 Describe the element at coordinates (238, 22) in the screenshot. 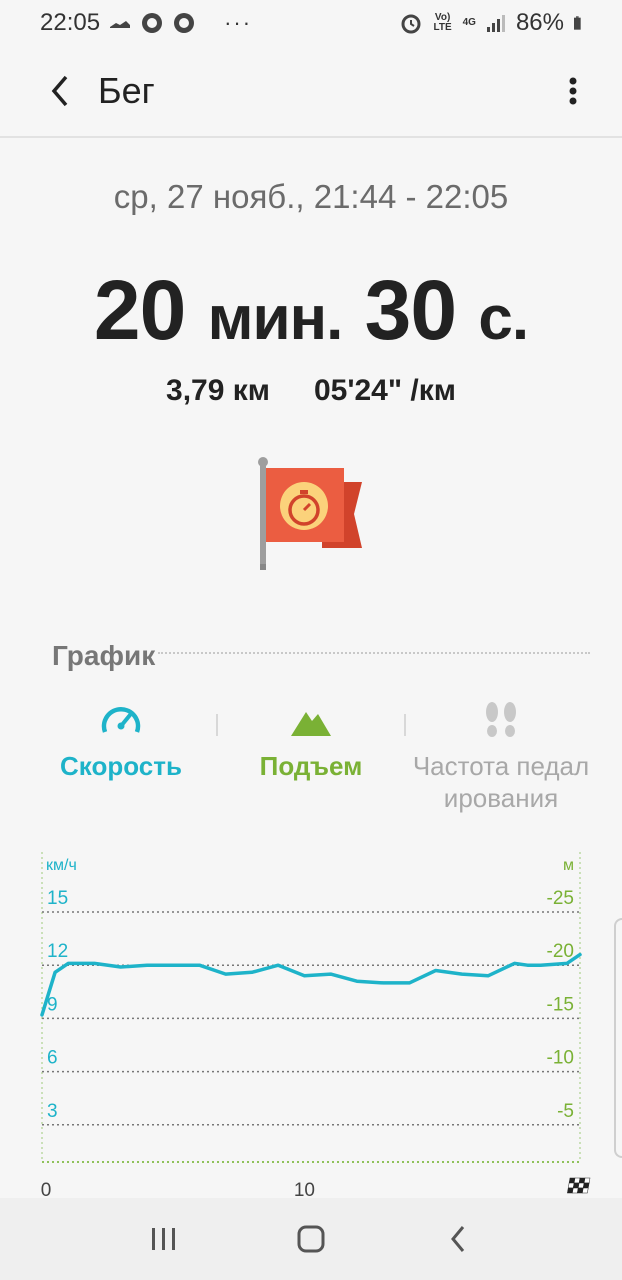

I see `more-notifications: ···` at that location.